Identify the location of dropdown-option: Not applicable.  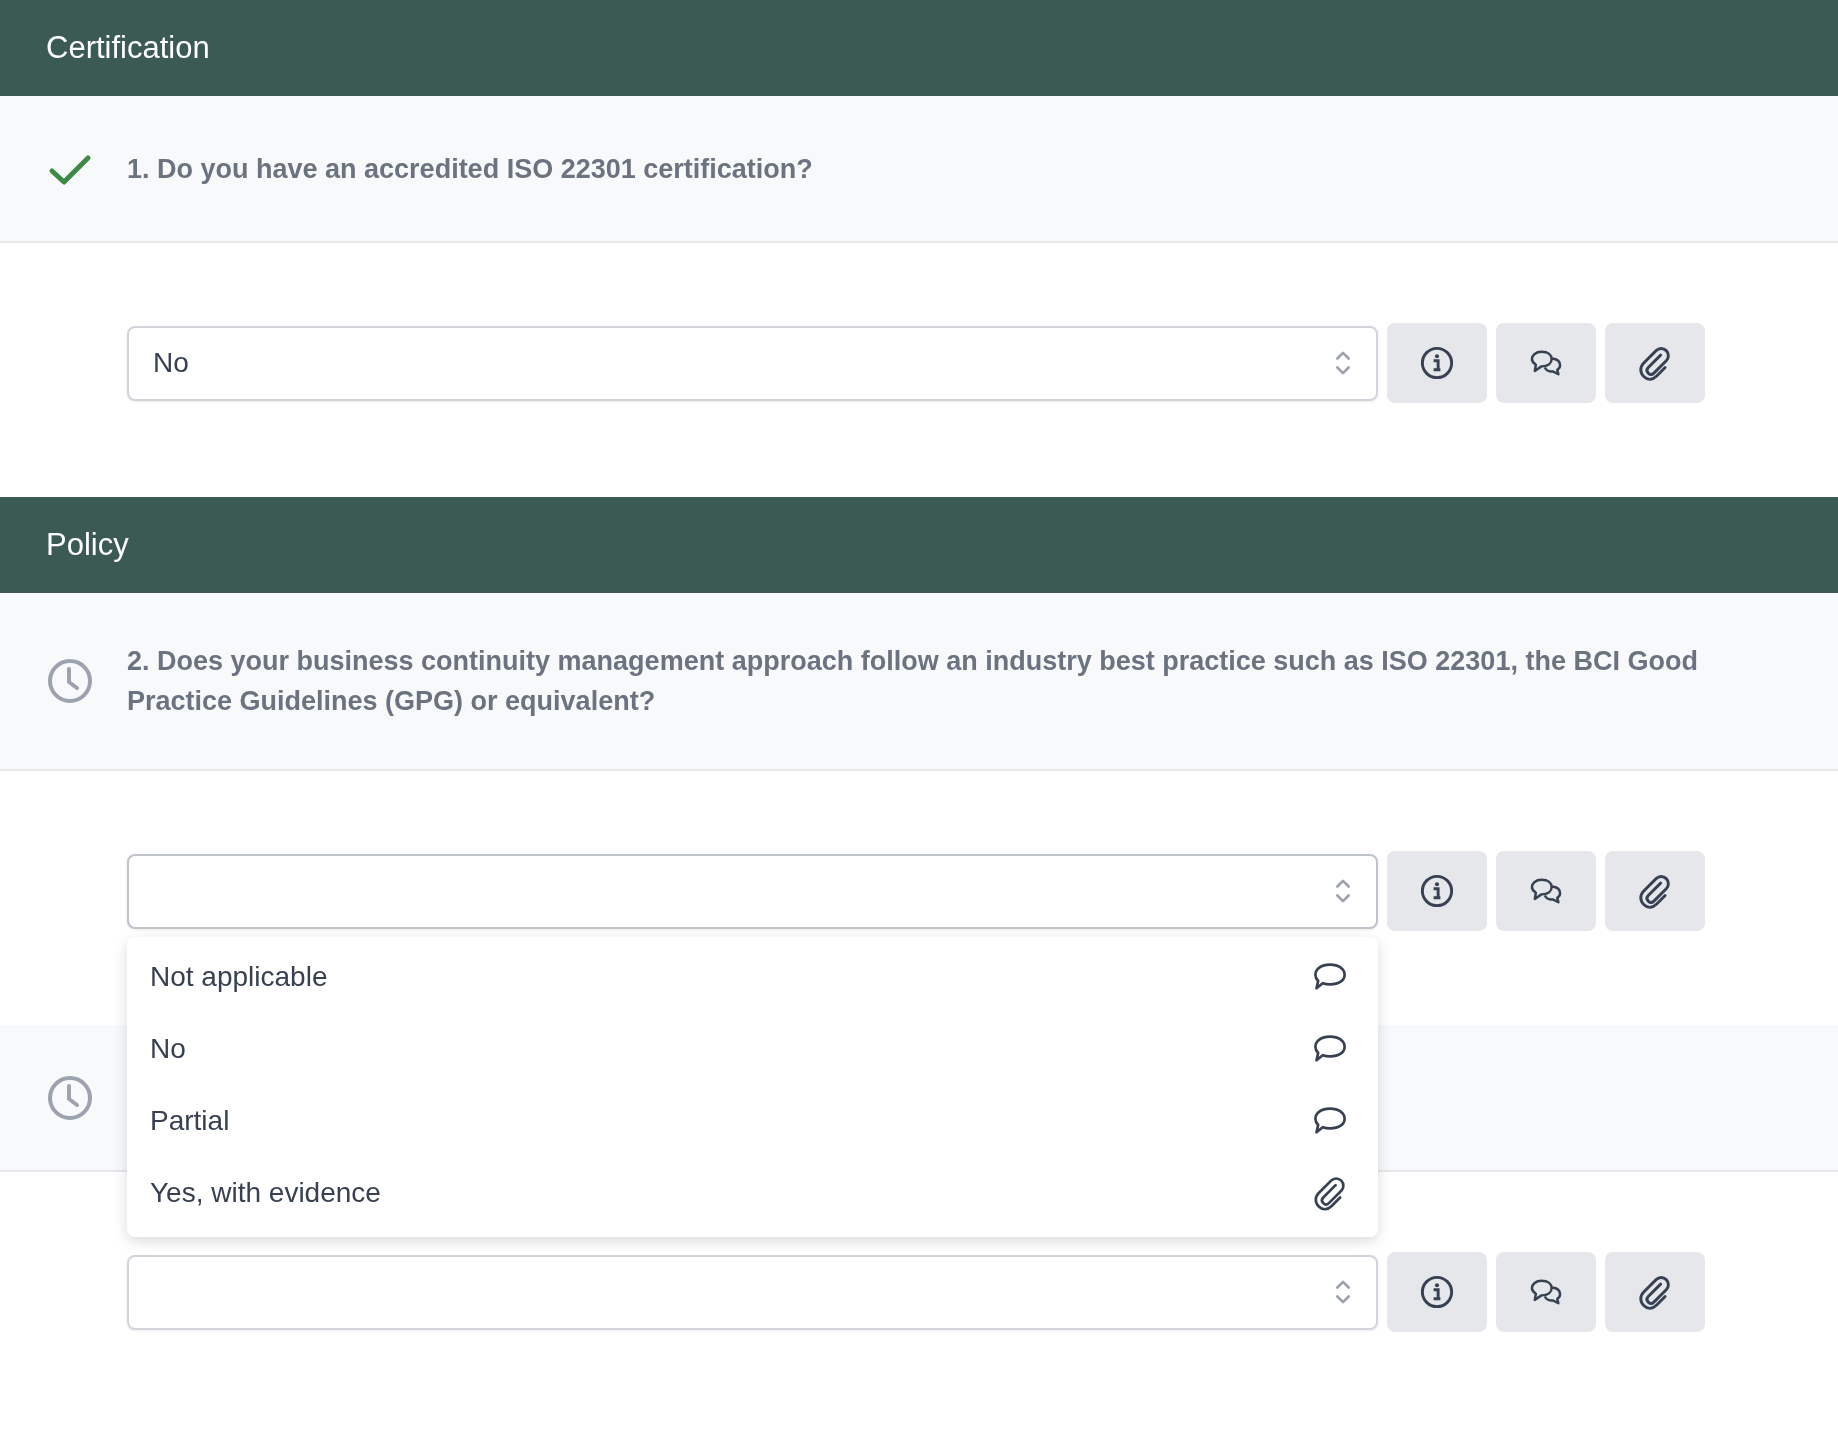
(752, 976).